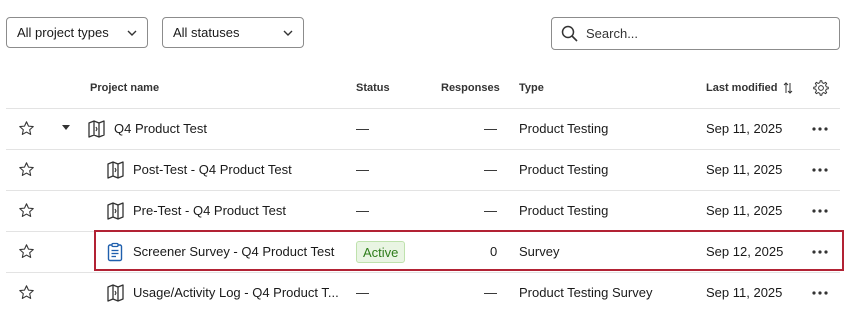 The height and width of the screenshot is (313, 850). What do you see at coordinates (423, 33) in the screenshot?
I see `filter-bar: All project types All statuses` at bounding box center [423, 33].